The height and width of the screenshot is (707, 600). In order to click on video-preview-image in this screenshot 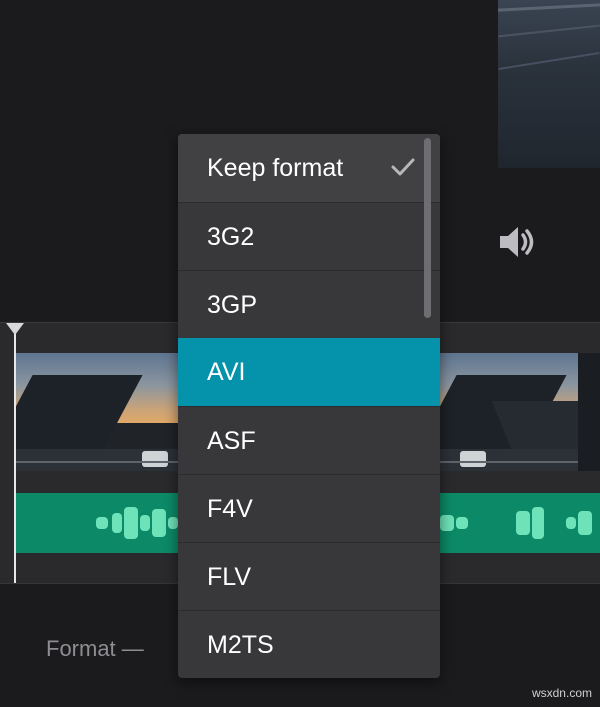, I will do `click(549, 84)`.